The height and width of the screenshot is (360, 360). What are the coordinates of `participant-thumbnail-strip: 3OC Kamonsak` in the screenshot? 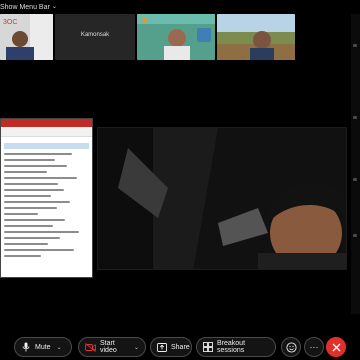 It's located at (180, 37).